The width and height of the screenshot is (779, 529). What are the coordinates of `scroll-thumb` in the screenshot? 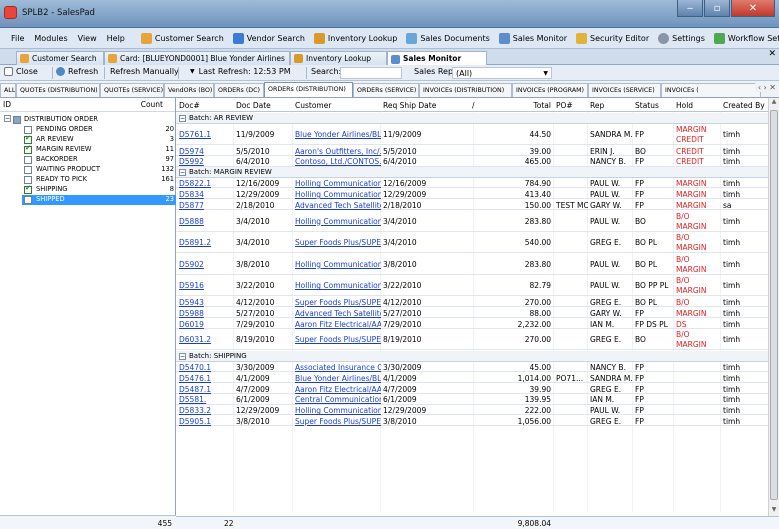 It's located at (774, 305).